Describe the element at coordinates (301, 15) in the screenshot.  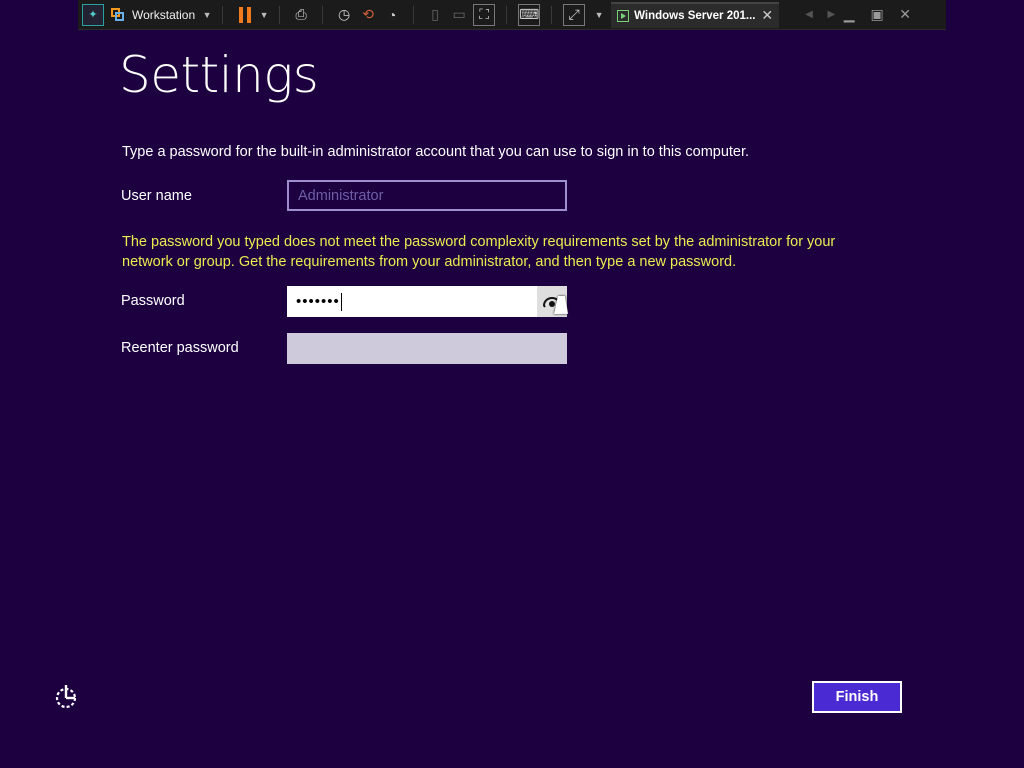
I see `send-ctrl-alt-del-icon: ⎙` at that location.